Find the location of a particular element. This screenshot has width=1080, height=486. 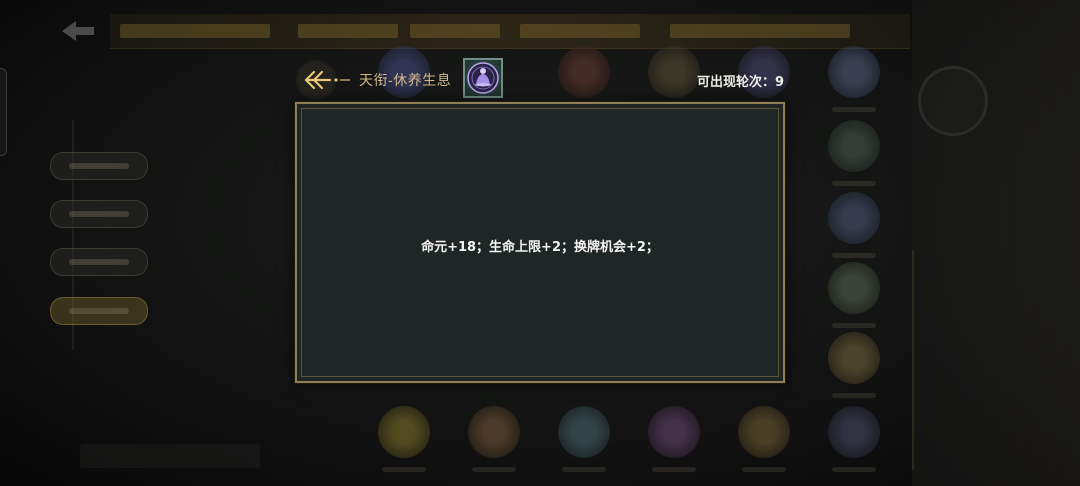

background-back-icon is located at coordinates (78, 31).